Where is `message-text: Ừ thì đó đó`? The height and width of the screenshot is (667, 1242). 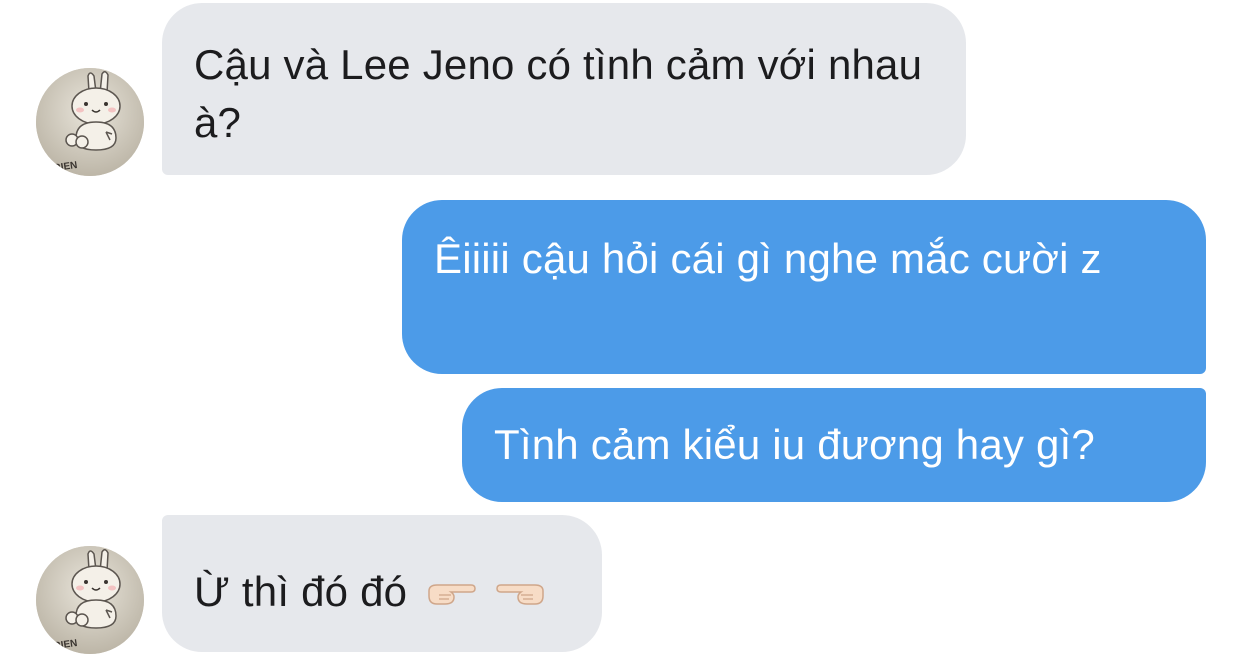
message-text: Ừ thì đó đó is located at coordinates (301, 591).